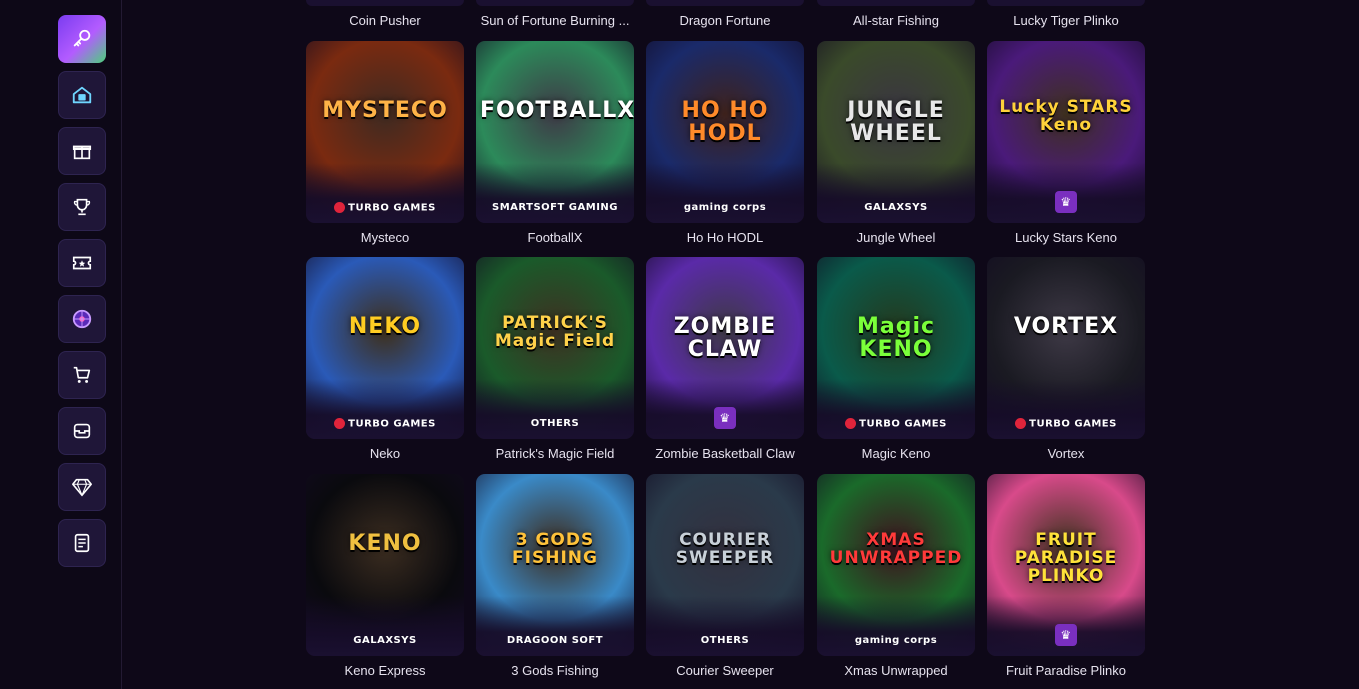 The width and height of the screenshot is (1359, 689). I want to click on game-title: Xmas Unwrapped, so click(896, 670).